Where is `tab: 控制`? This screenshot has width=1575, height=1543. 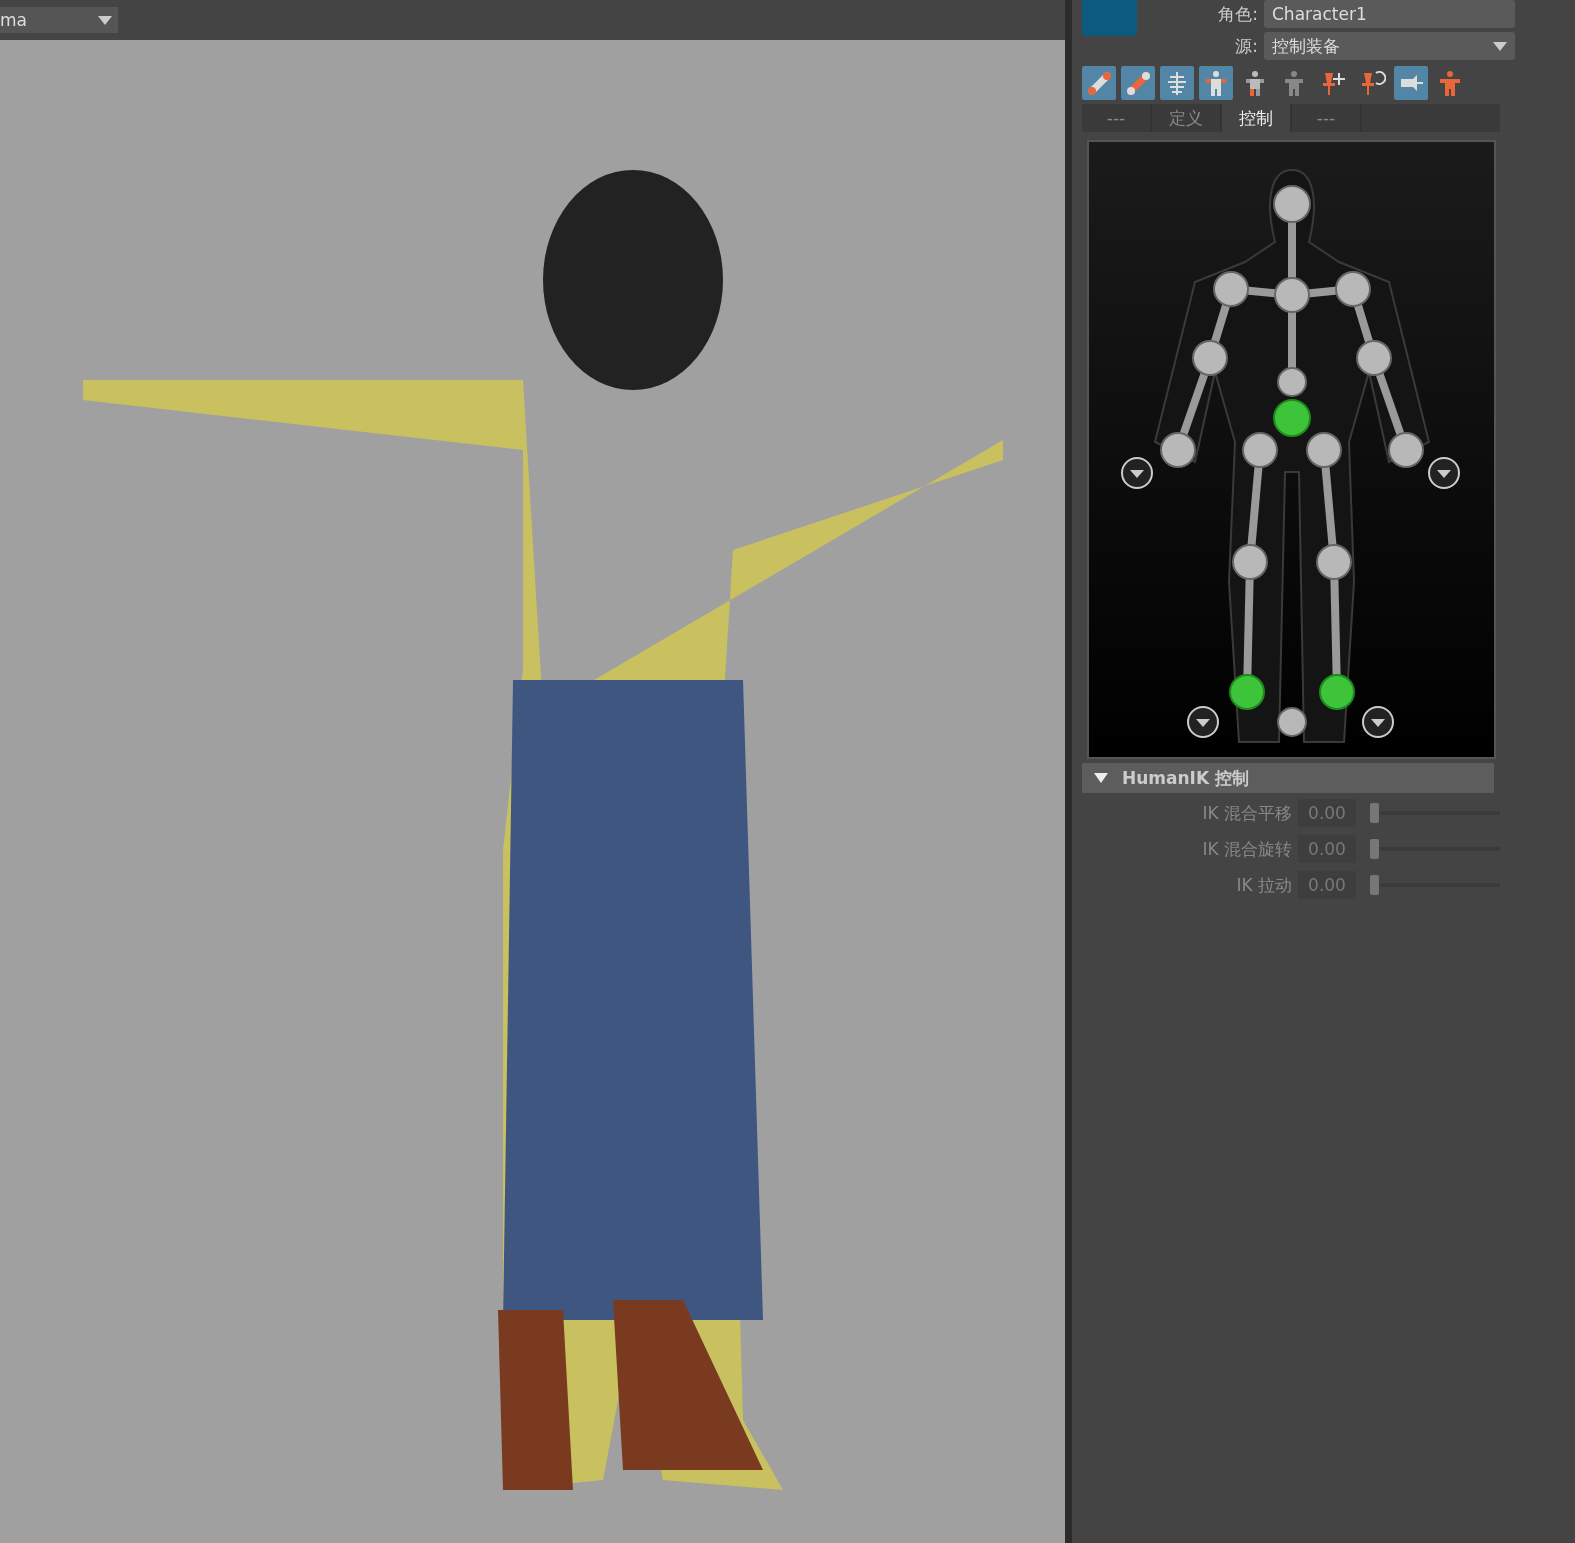
tab: 控制 is located at coordinates (1257, 118).